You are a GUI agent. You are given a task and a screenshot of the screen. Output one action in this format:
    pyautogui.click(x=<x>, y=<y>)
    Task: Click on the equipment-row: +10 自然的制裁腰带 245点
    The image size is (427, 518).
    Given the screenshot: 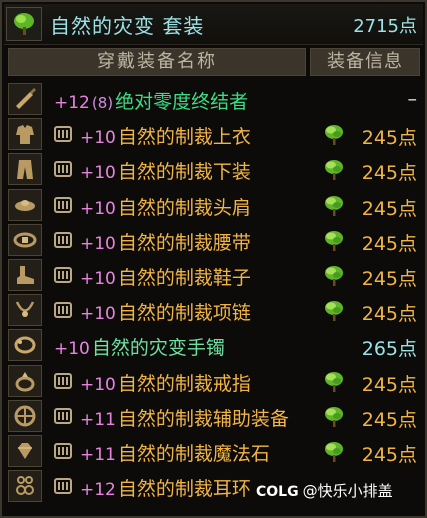 What is the action you would take?
    pyautogui.click(x=214, y=240)
    